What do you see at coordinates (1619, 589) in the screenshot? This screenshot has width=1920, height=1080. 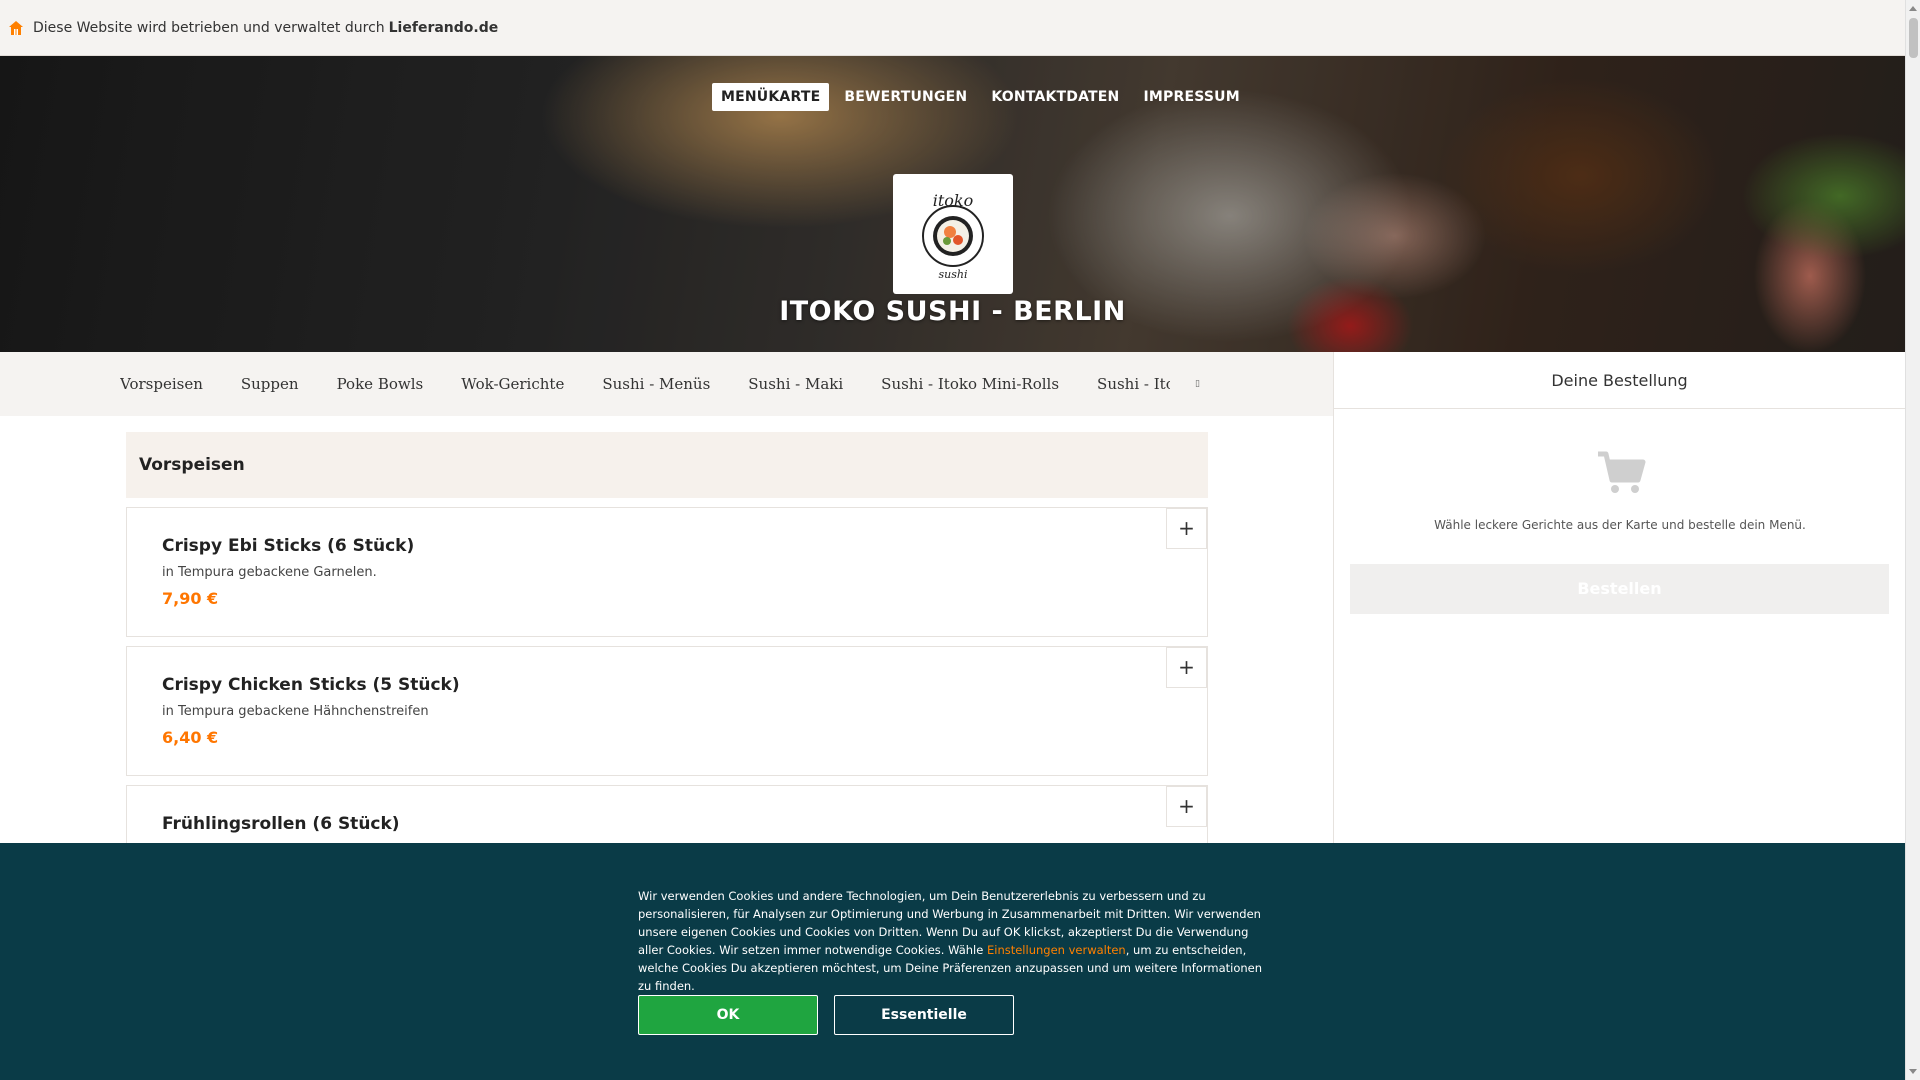 I see `order-button: Bestellen` at bounding box center [1619, 589].